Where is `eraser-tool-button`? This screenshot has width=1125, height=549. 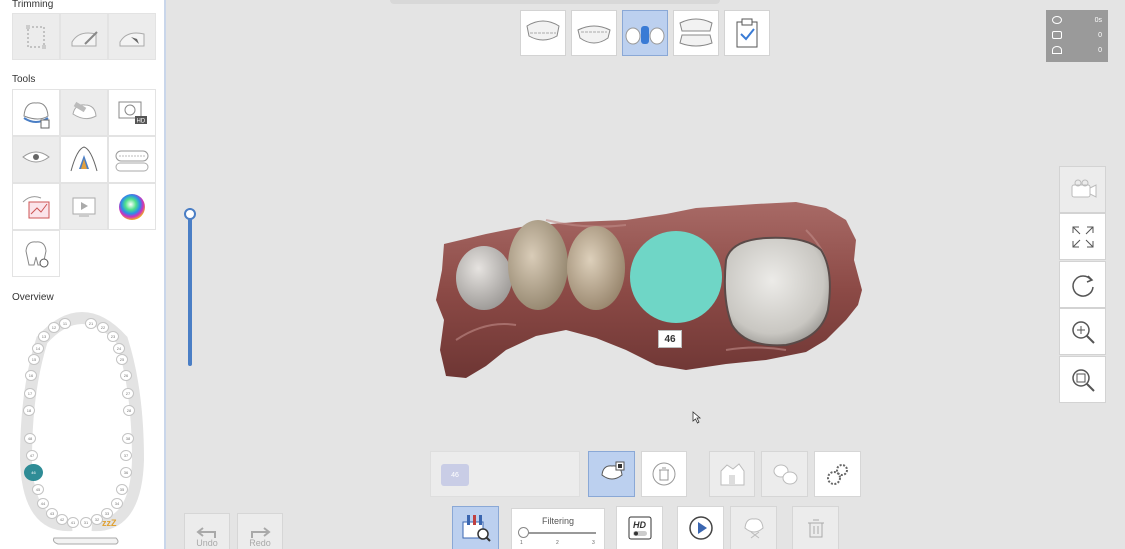 eraser-tool-button is located at coordinates (84, 112).